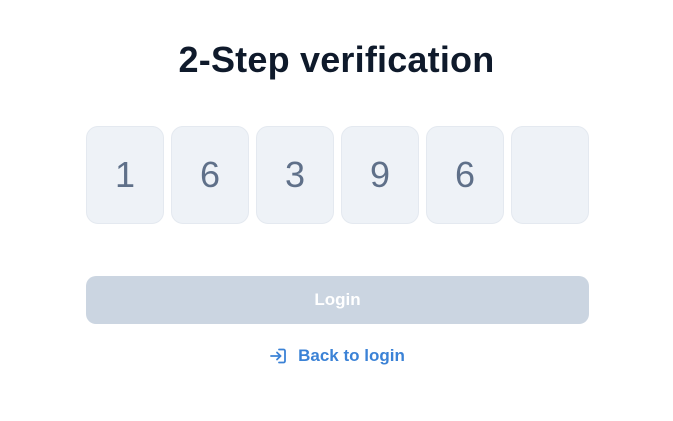  What do you see at coordinates (337, 300) in the screenshot?
I see `login-button: Login` at bounding box center [337, 300].